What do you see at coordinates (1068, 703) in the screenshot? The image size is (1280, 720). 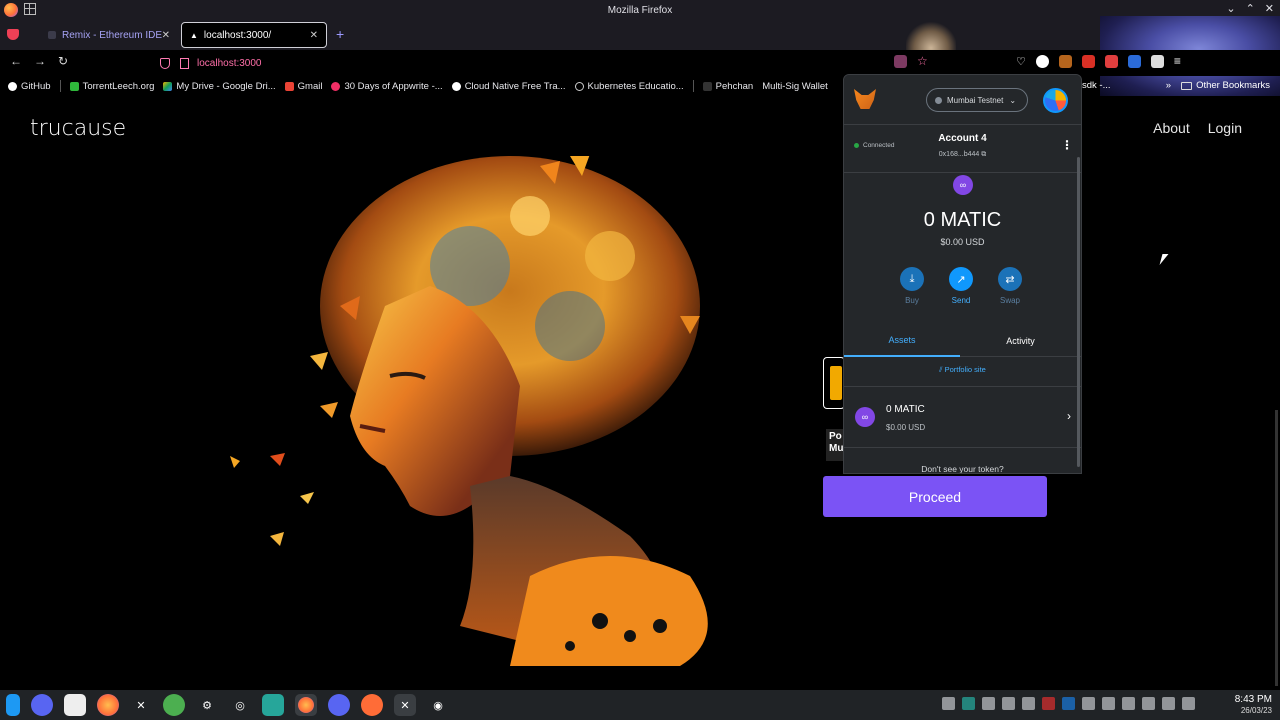 I see `tray-blue-icon` at bounding box center [1068, 703].